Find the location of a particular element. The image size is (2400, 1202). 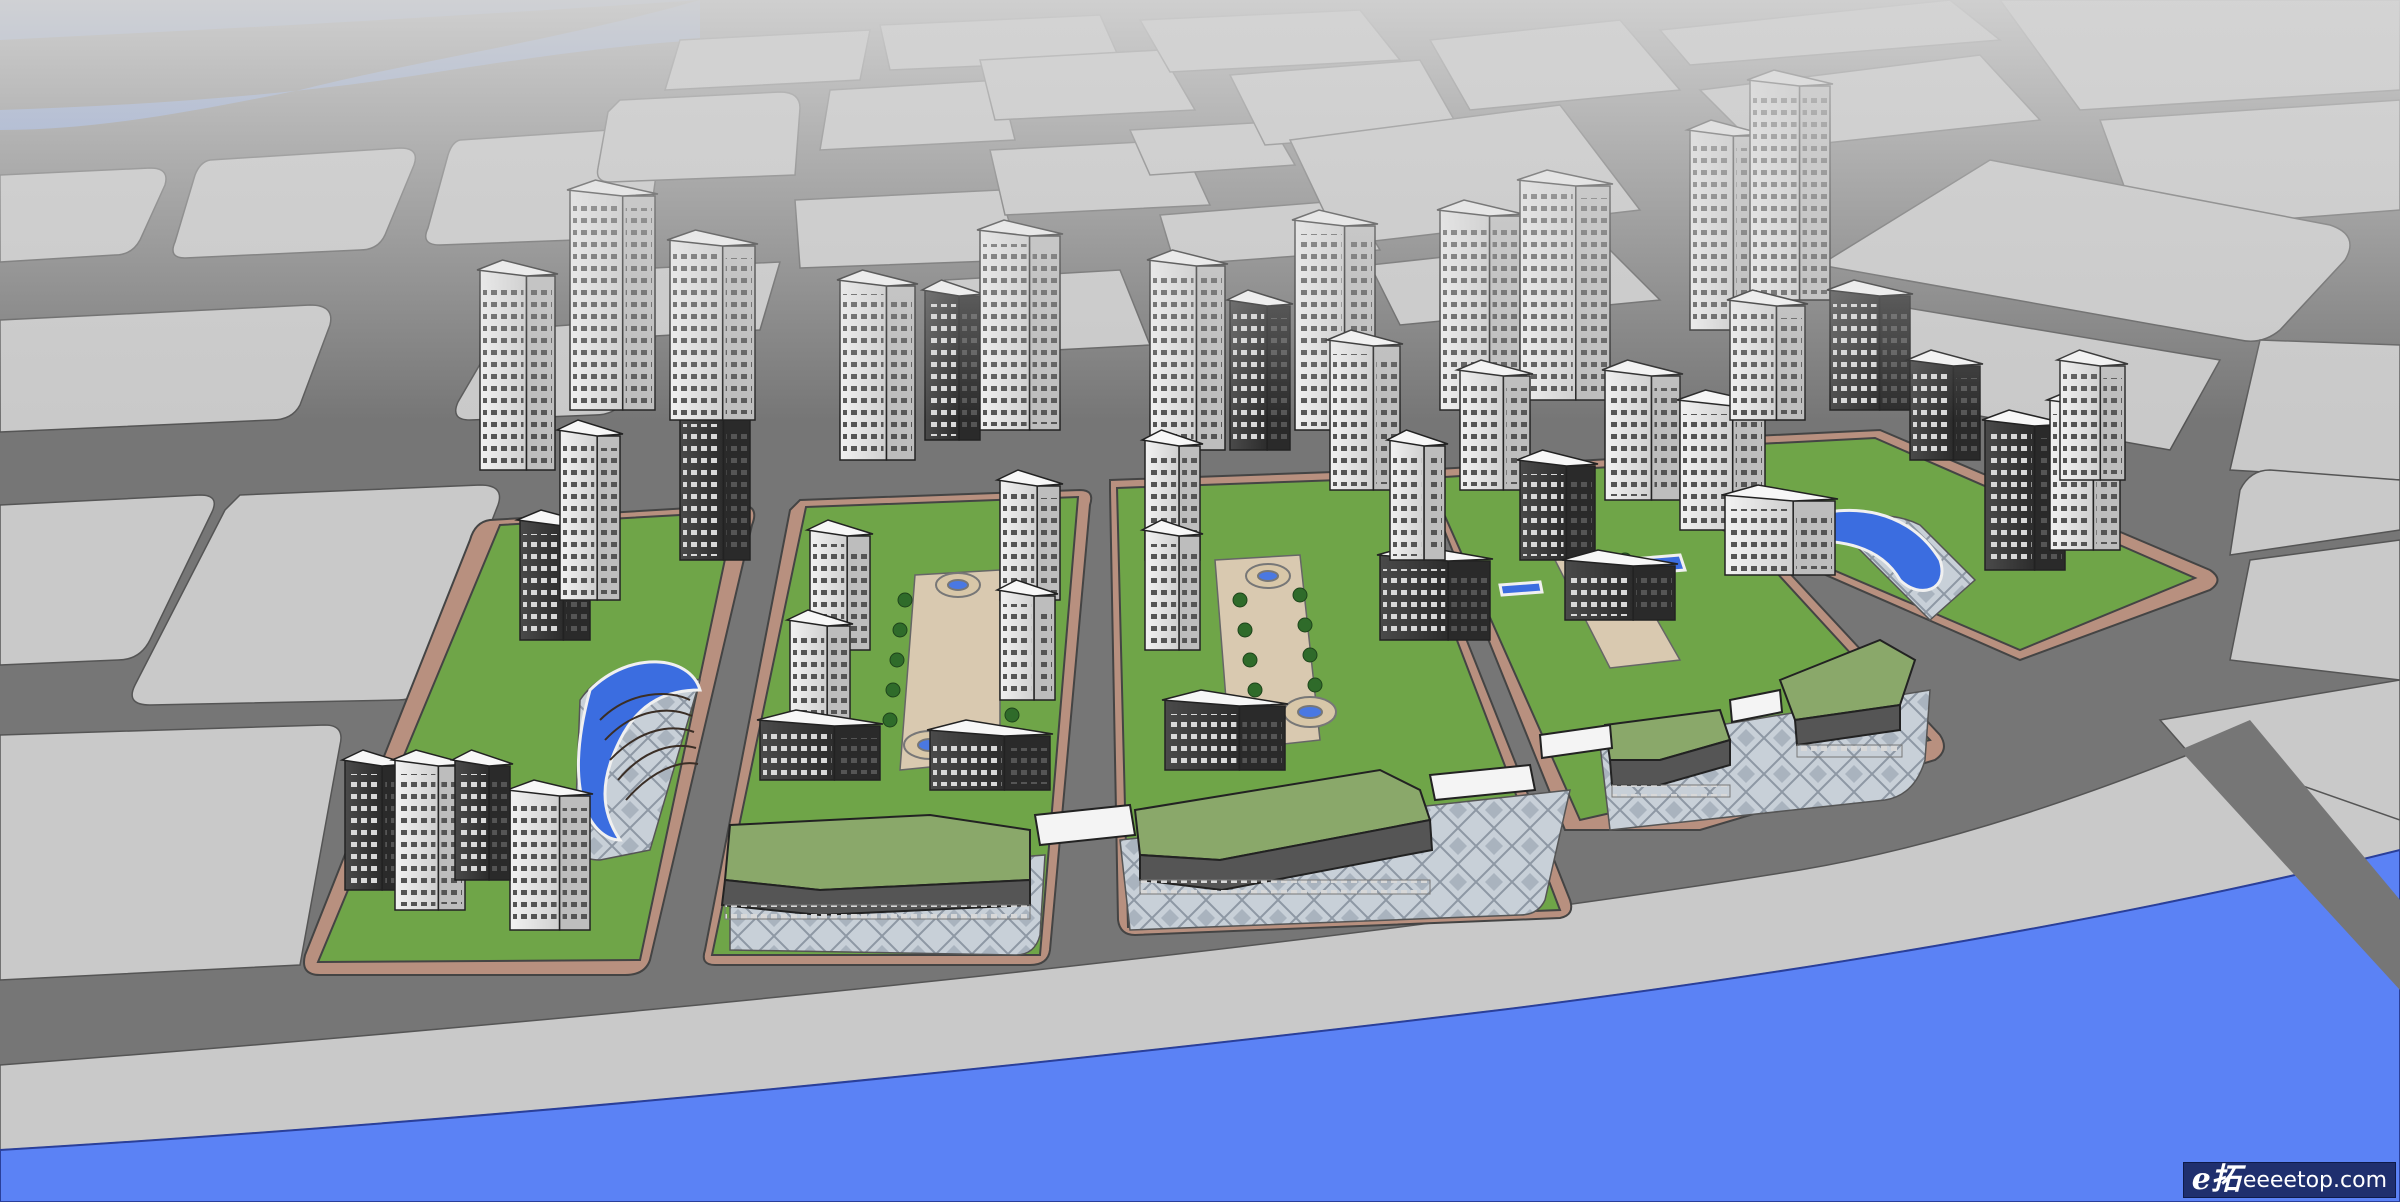

watermark-badge: e拓 eeeetop.com is located at coordinates (2289, 1180).